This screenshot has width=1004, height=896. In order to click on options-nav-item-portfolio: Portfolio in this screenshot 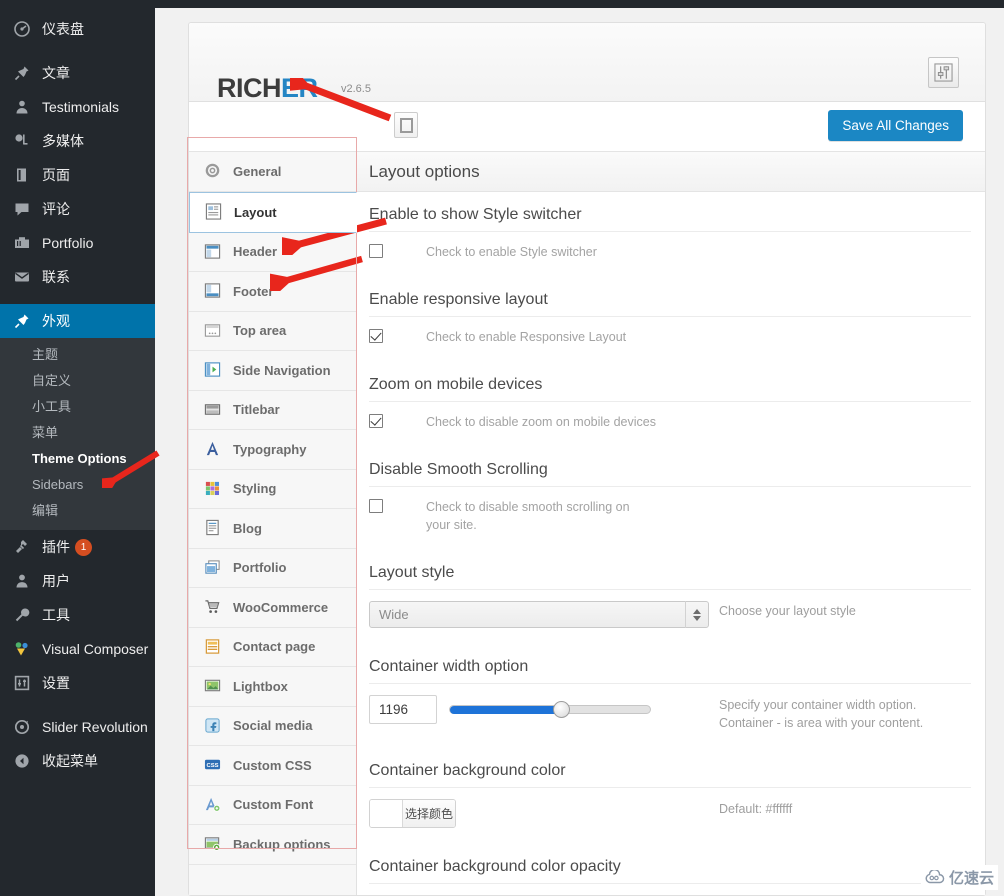, I will do `click(272, 568)`.